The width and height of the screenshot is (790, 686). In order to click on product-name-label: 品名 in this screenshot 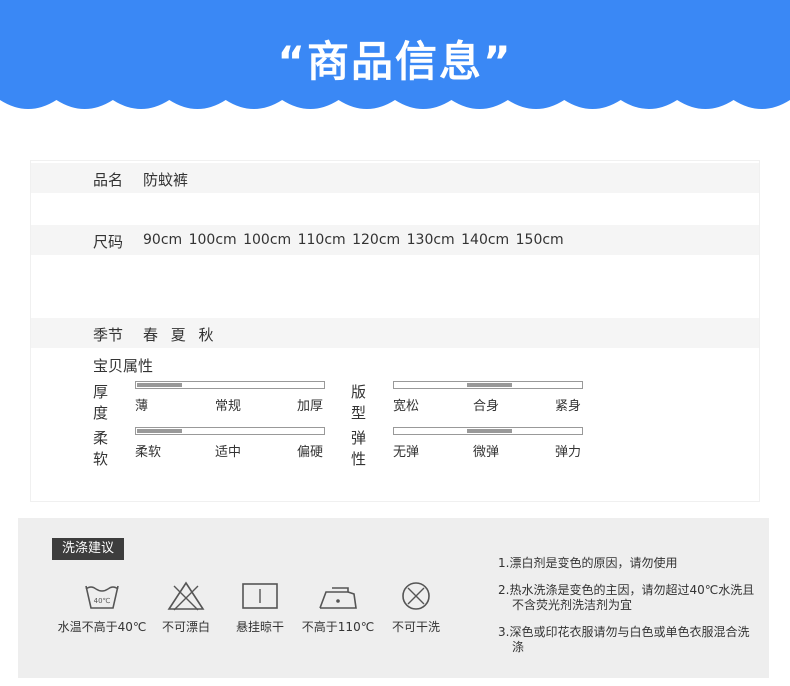, I will do `click(108, 180)`.